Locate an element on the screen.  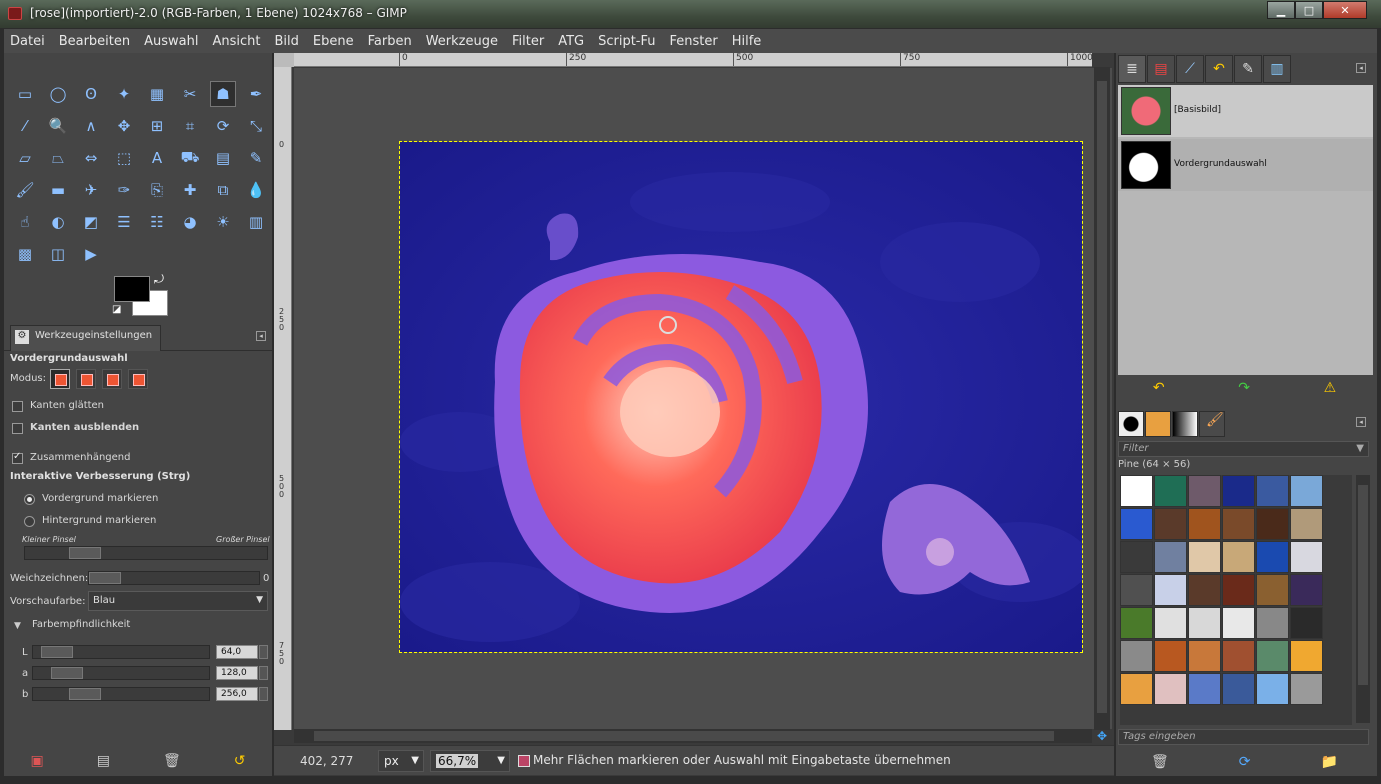
zoom-combo: 66,7% ▼ is located at coordinates (470, 761).